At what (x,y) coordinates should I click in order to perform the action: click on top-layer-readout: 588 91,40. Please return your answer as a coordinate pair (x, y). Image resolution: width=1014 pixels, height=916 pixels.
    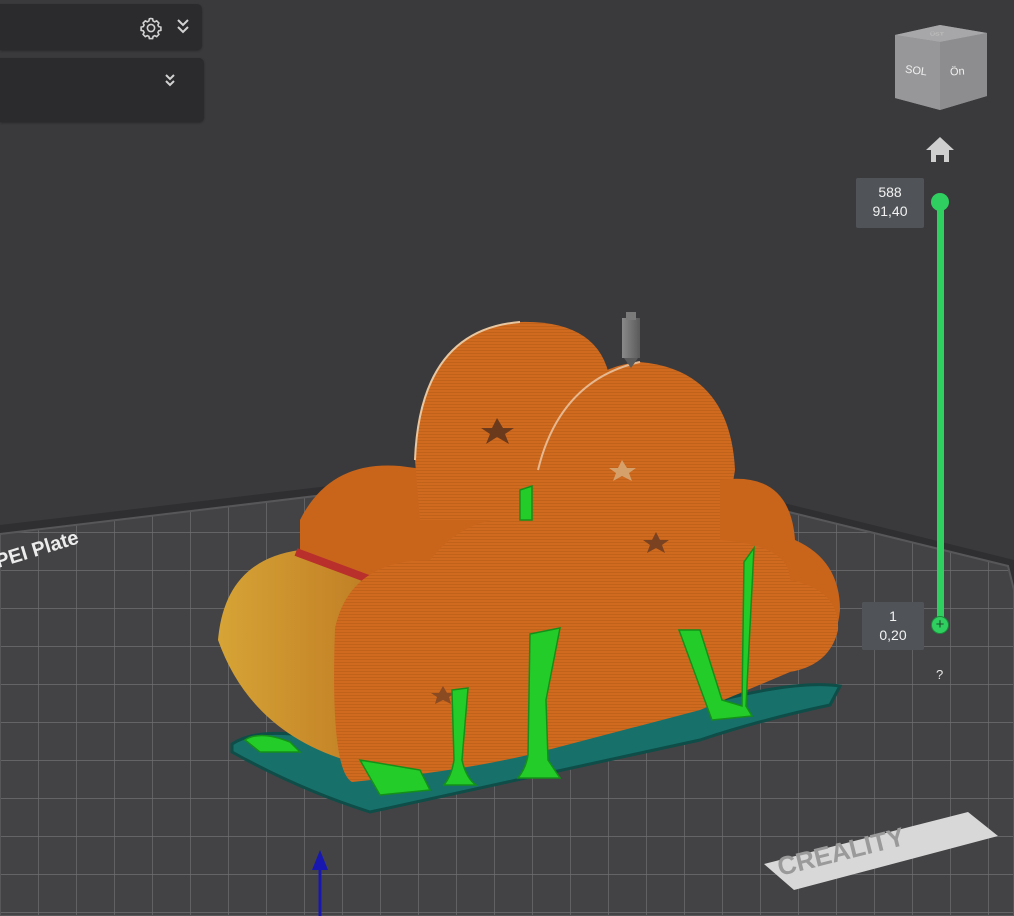
    Looking at the image, I should click on (890, 203).